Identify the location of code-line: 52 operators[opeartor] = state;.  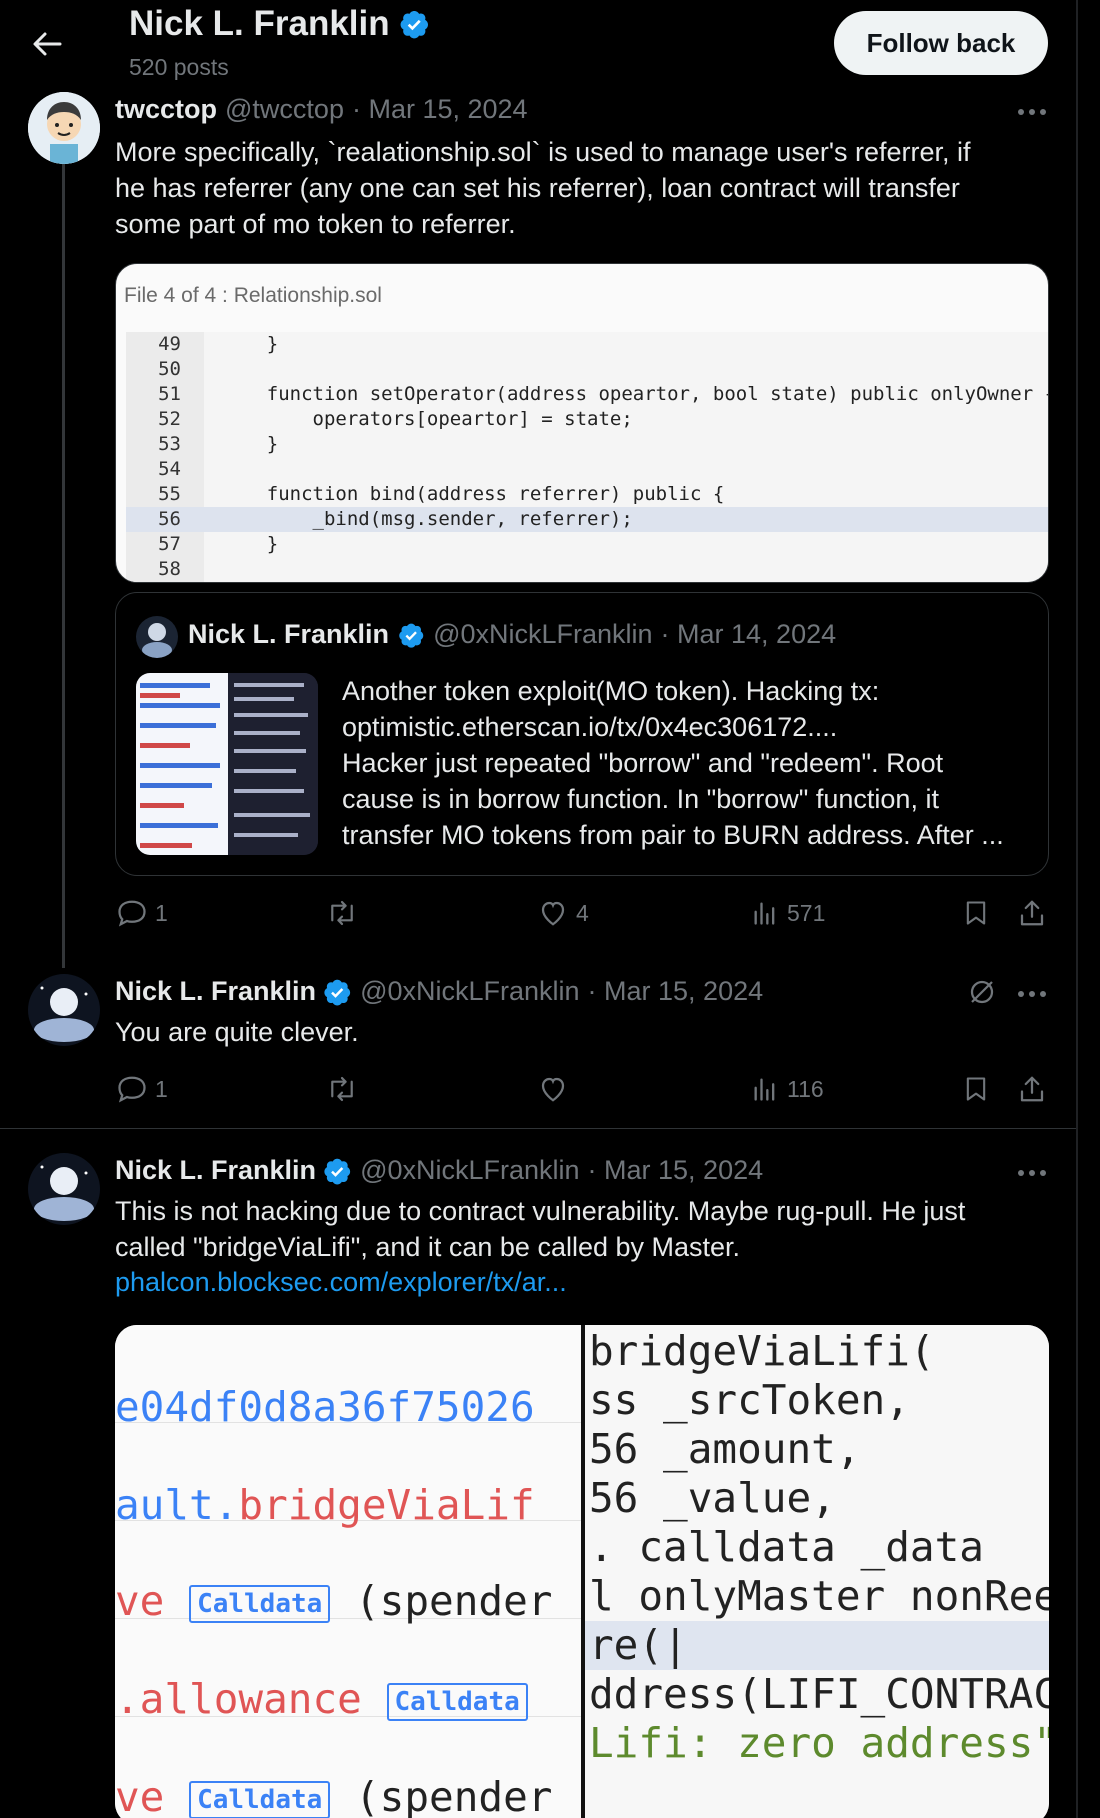
(395, 419).